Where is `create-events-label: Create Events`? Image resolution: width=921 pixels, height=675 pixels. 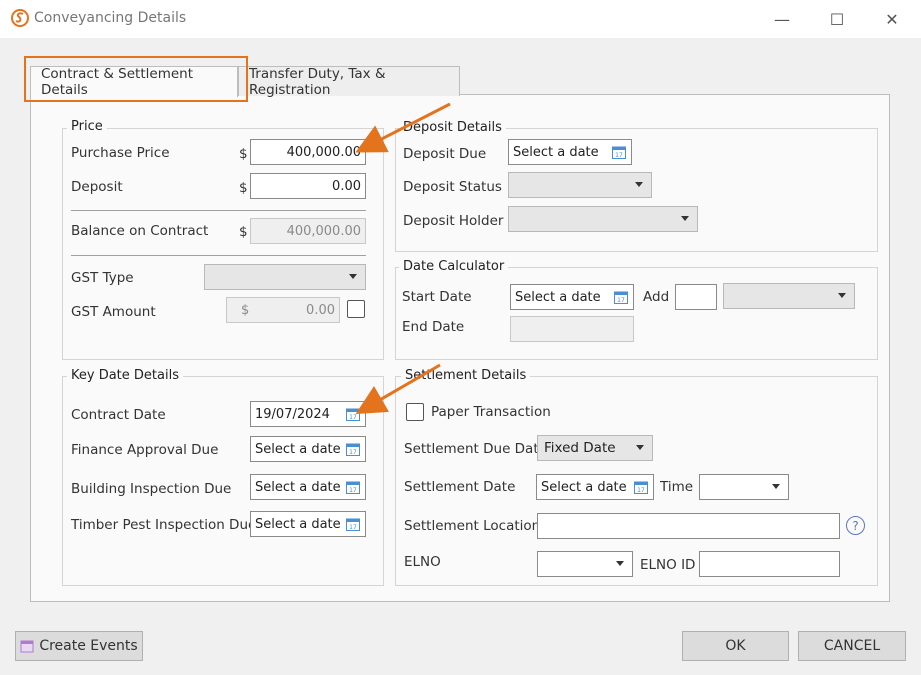
create-events-label: Create Events is located at coordinates (88, 646).